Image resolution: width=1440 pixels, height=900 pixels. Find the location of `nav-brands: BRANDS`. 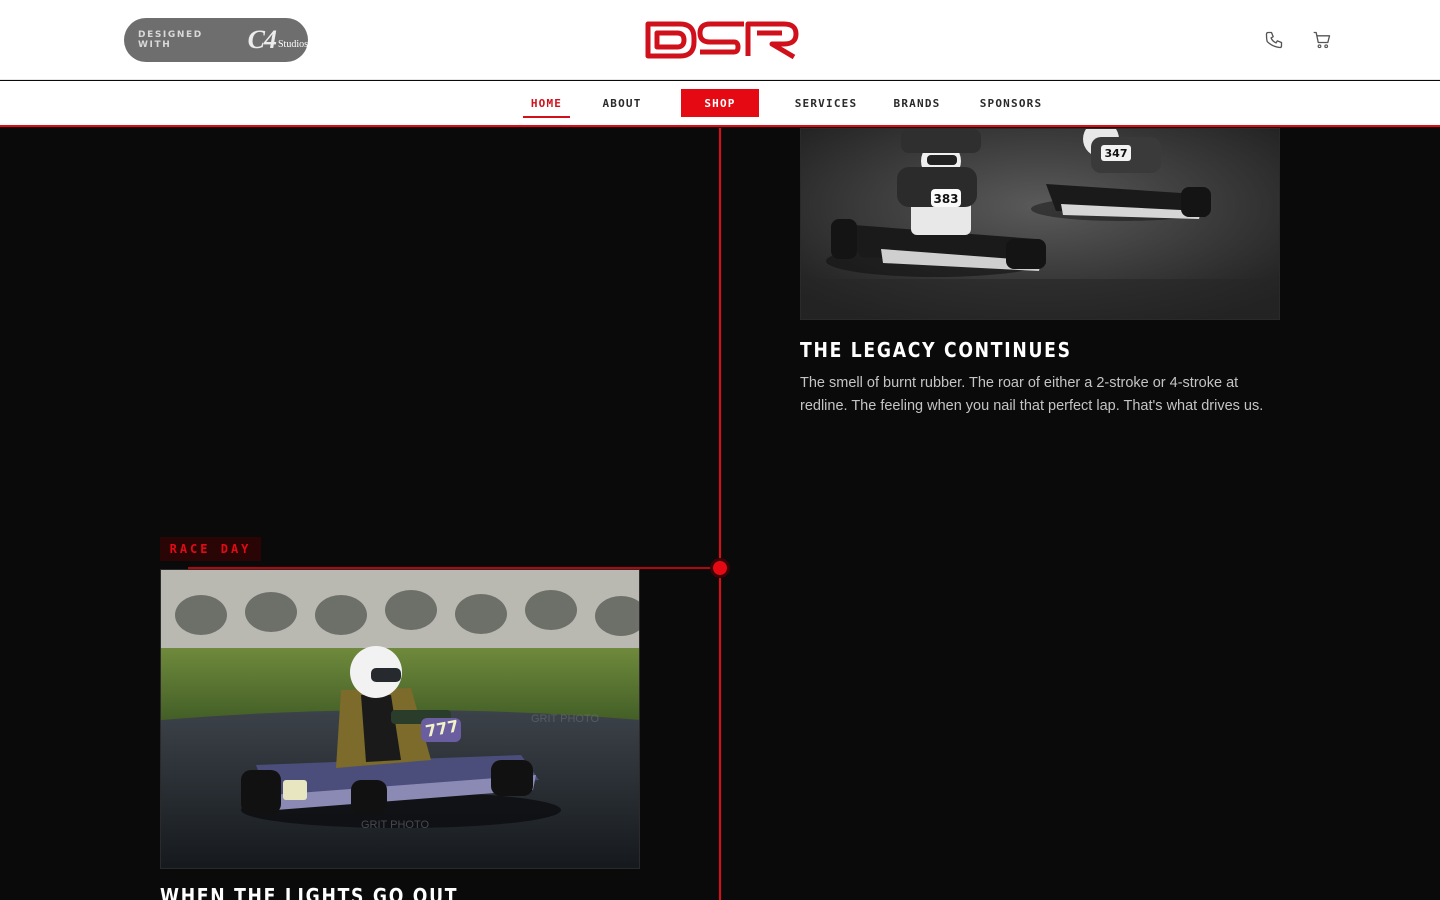

nav-brands: BRANDS is located at coordinates (917, 103).